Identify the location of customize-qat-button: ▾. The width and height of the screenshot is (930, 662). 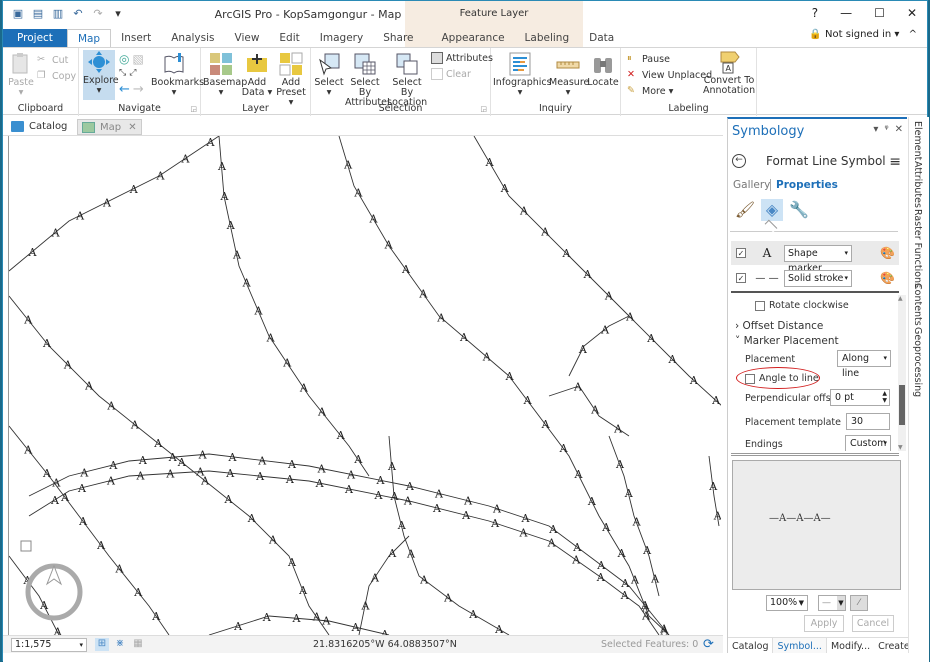
(118, 14).